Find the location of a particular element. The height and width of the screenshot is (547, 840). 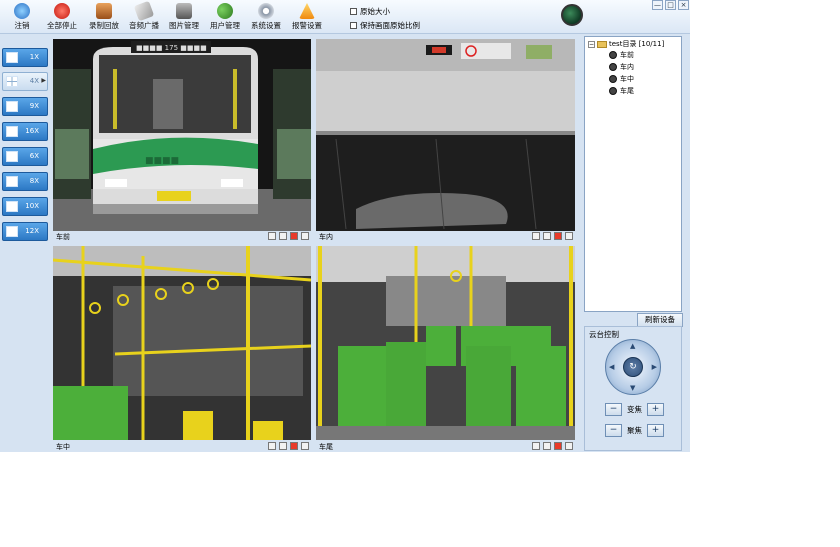

alarm-settings-button: 报警设置 is located at coordinates (307, 17).